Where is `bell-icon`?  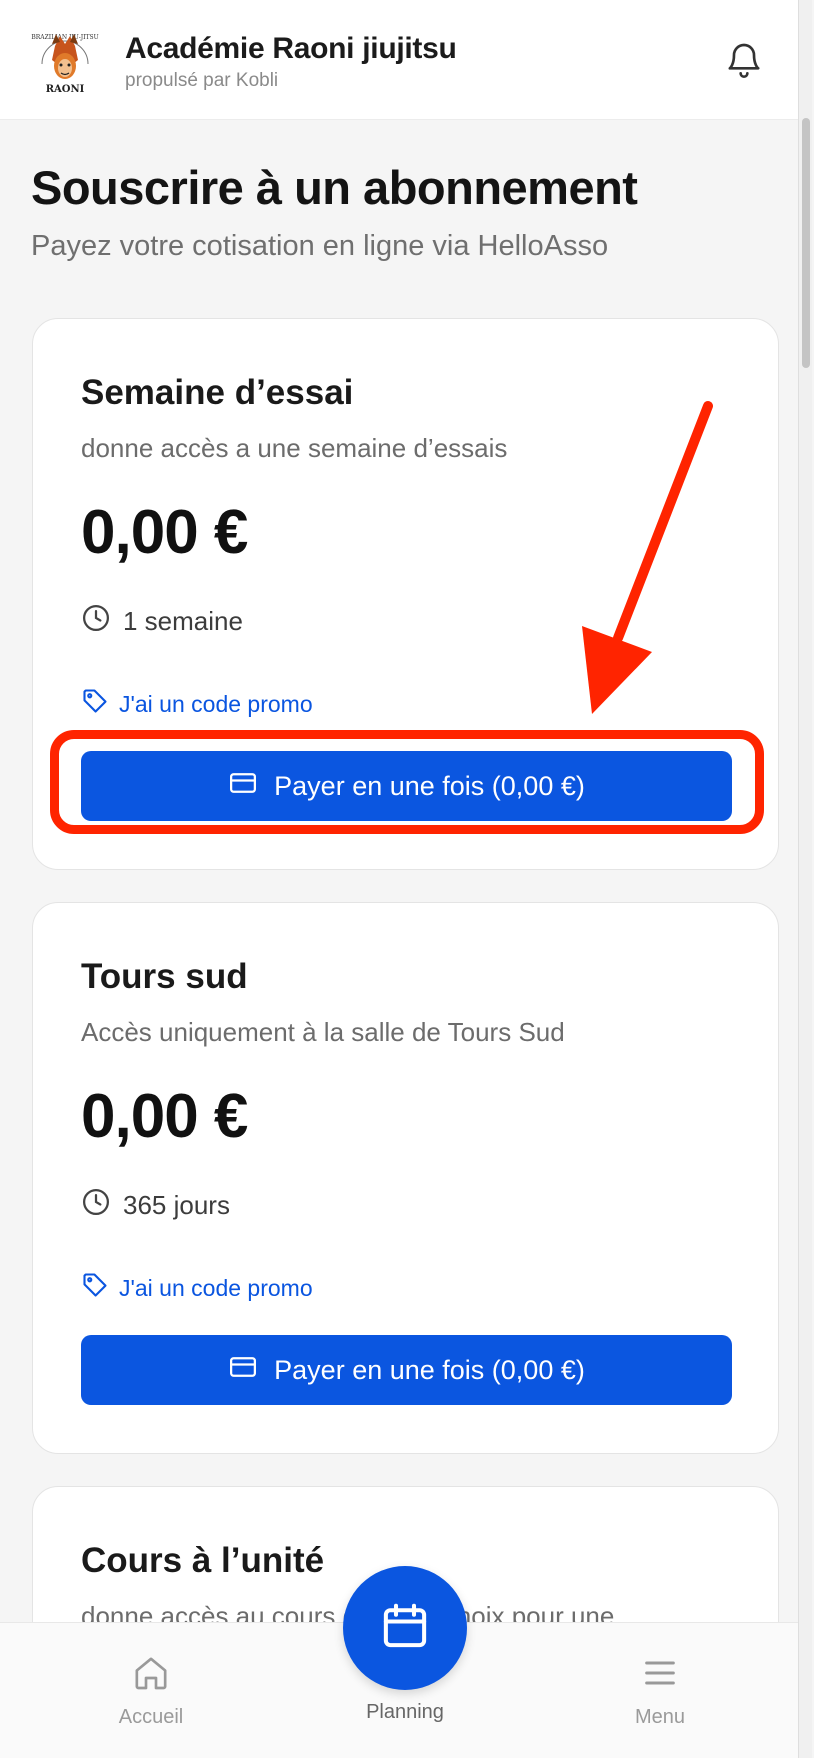 bell-icon is located at coordinates (744, 60).